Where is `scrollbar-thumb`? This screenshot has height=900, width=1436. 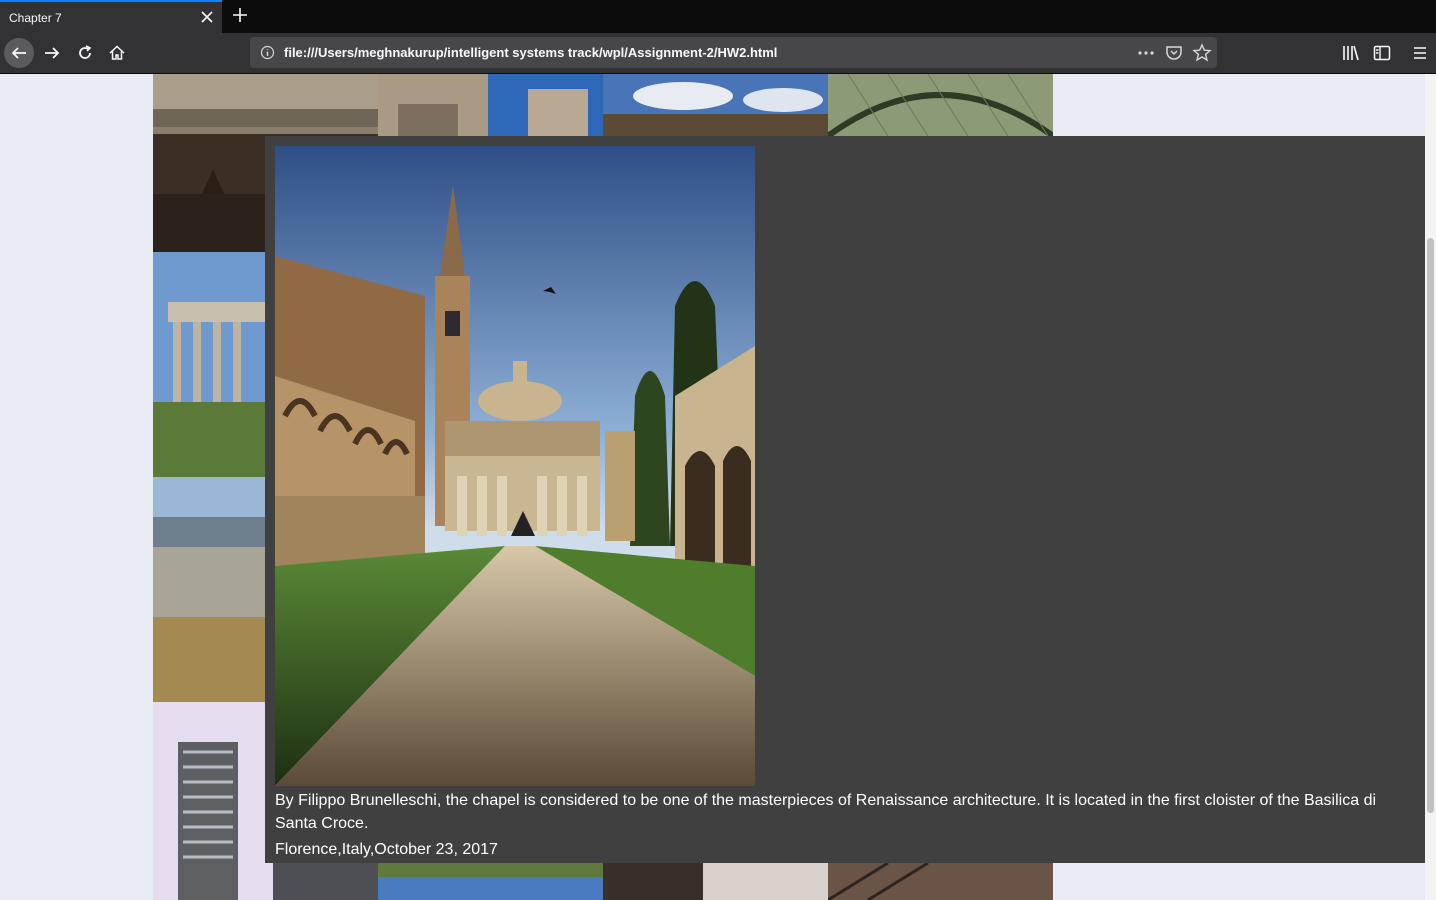 scrollbar-thumb is located at coordinates (1430, 525).